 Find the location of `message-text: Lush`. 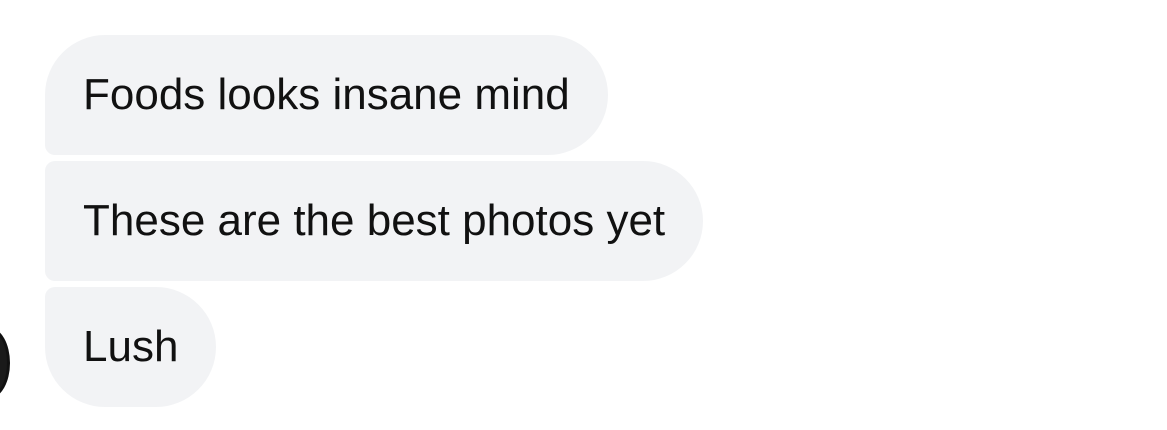

message-text: Lush is located at coordinates (131, 346).